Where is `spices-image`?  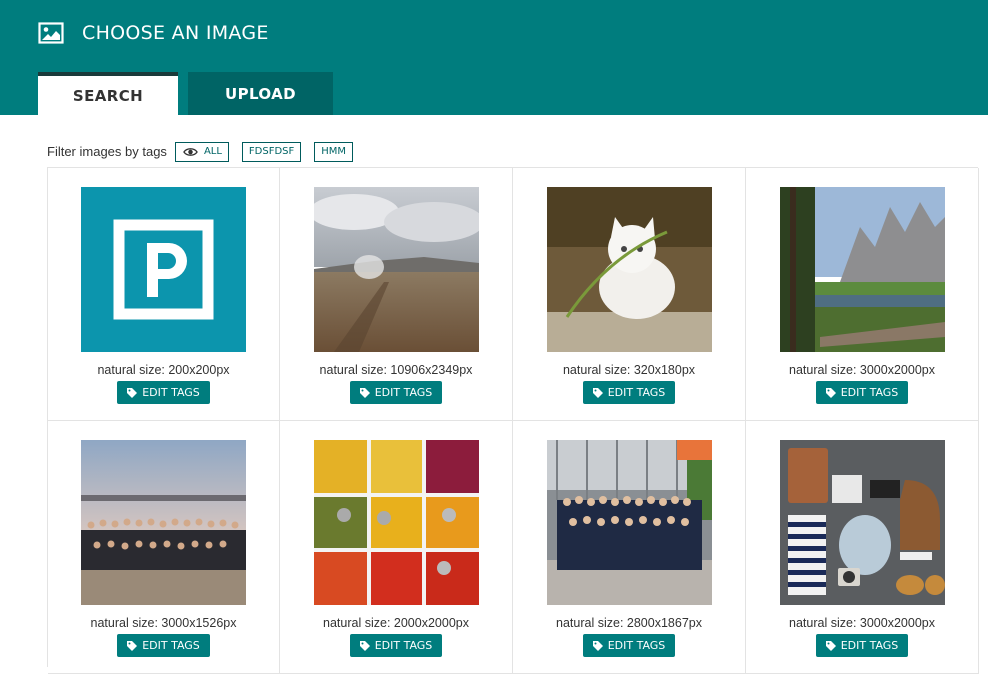 spices-image is located at coordinates (396, 522).